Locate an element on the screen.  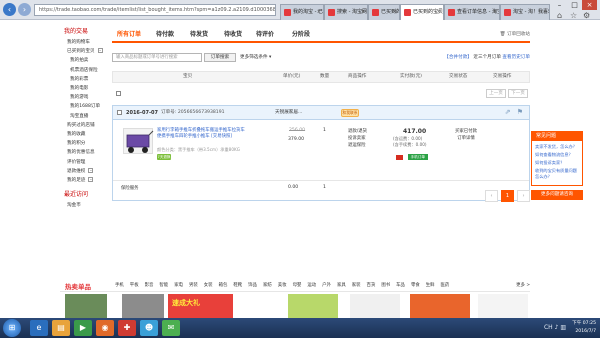
page-prev-button: ‹ is located at coordinates (491, 196).